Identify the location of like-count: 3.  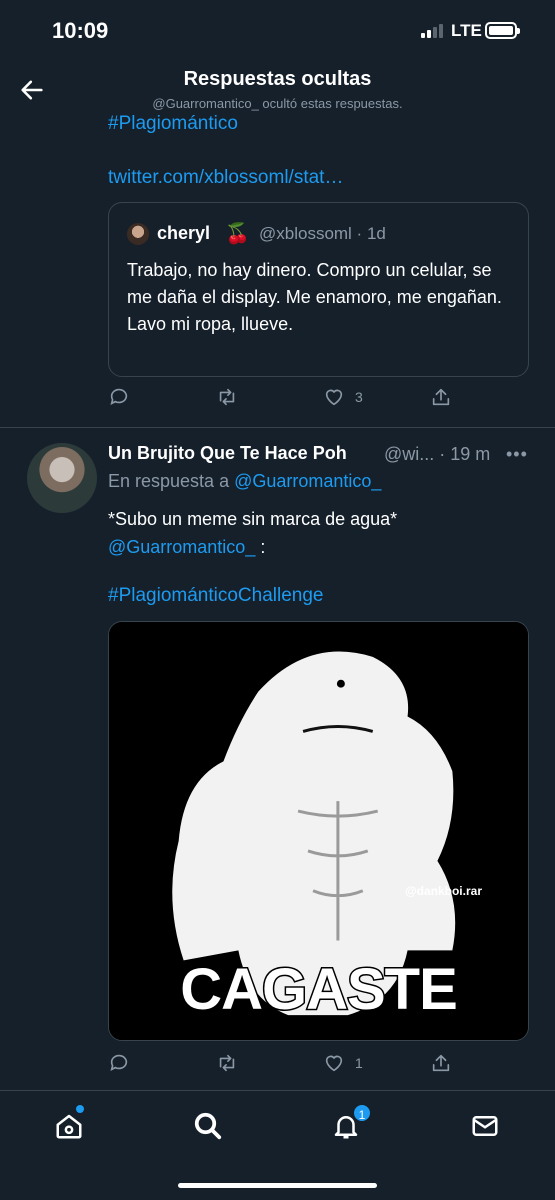
(359, 397).